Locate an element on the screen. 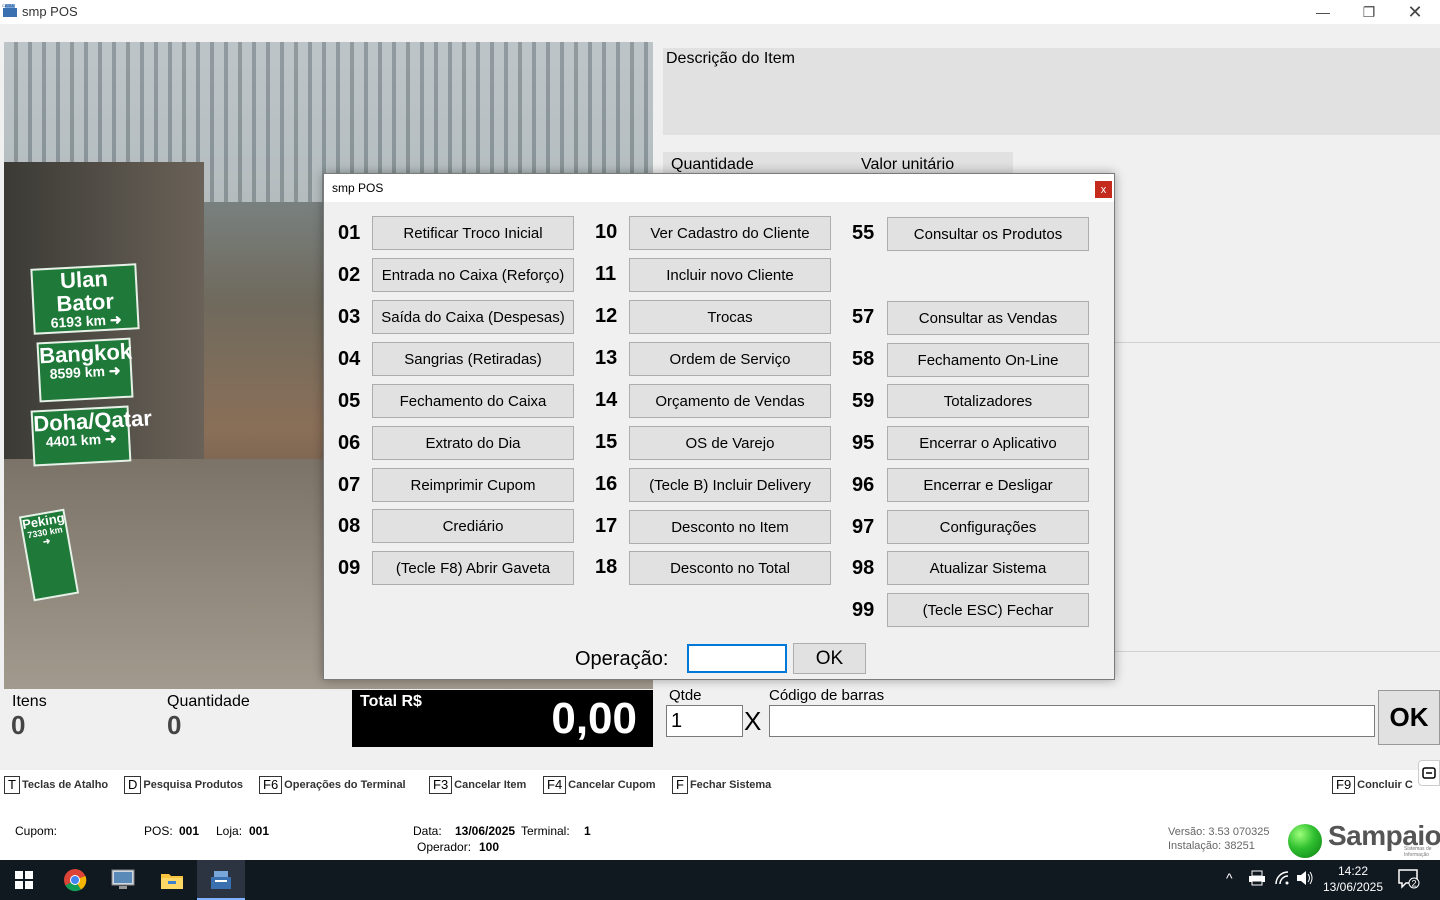 The width and height of the screenshot is (1440, 900). taskbar-clock: 14:22 13/06/2025 is located at coordinates (1353, 879).